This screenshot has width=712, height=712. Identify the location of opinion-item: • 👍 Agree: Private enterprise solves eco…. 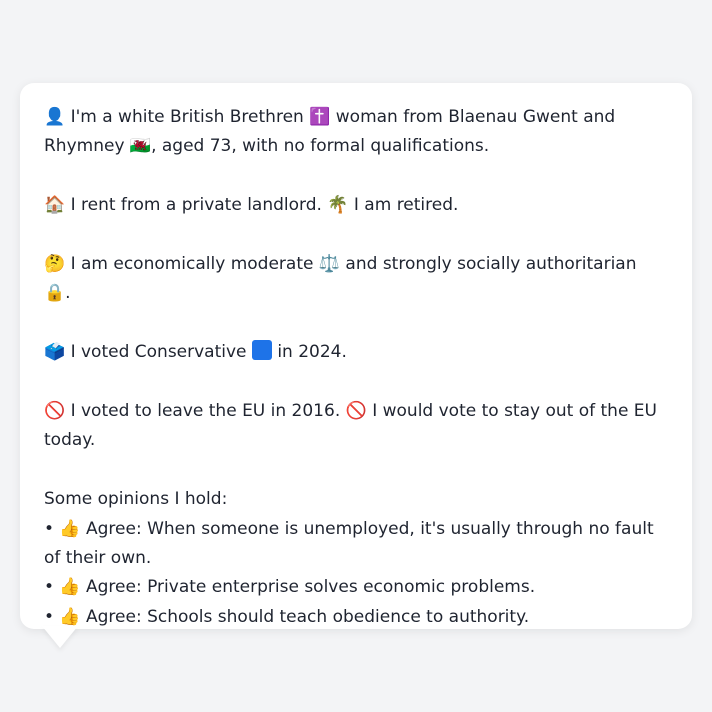
(290, 587).